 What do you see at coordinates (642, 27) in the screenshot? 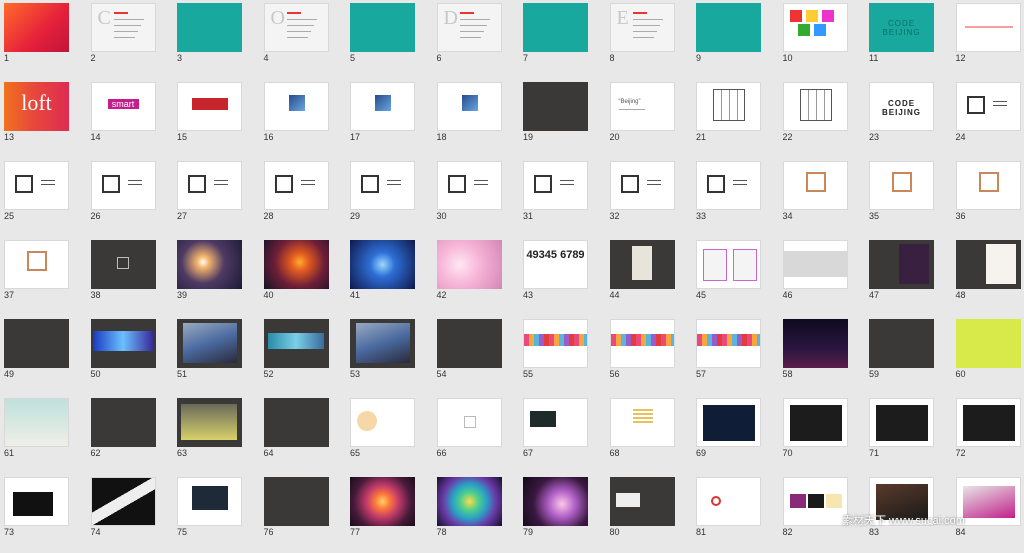
I see `slide-thumbnail: E` at bounding box center [642, 27].